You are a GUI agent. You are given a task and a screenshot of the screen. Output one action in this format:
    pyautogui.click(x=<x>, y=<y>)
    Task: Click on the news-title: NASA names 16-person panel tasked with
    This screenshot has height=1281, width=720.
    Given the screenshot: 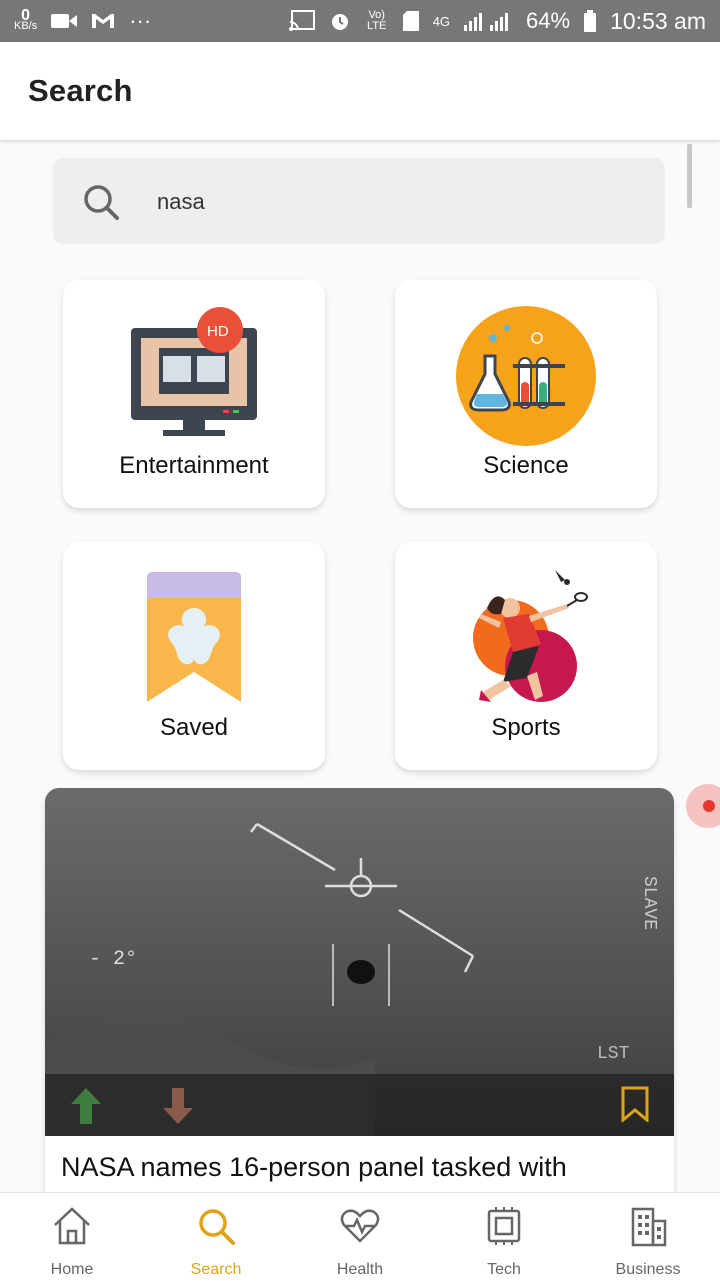 What is the action you would take?
    pyautogui.click(x=361, y=1167)
    